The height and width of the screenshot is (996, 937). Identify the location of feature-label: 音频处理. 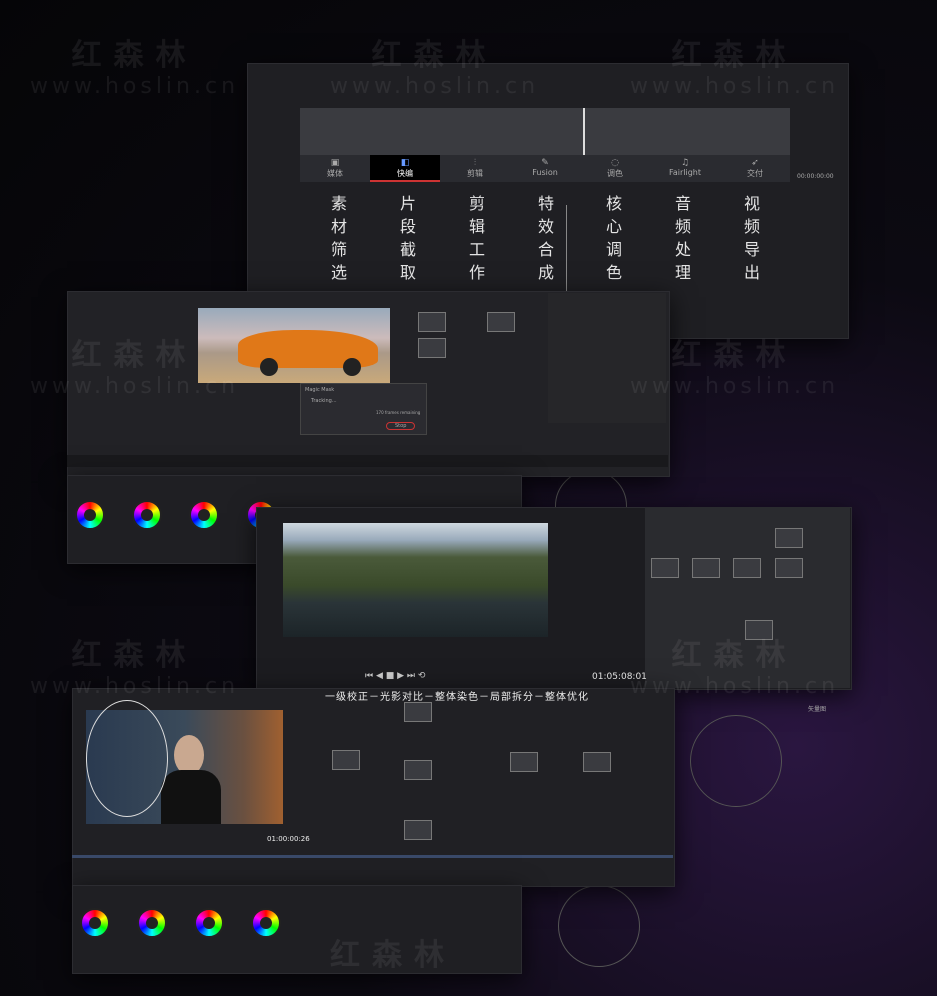
(683, 238).